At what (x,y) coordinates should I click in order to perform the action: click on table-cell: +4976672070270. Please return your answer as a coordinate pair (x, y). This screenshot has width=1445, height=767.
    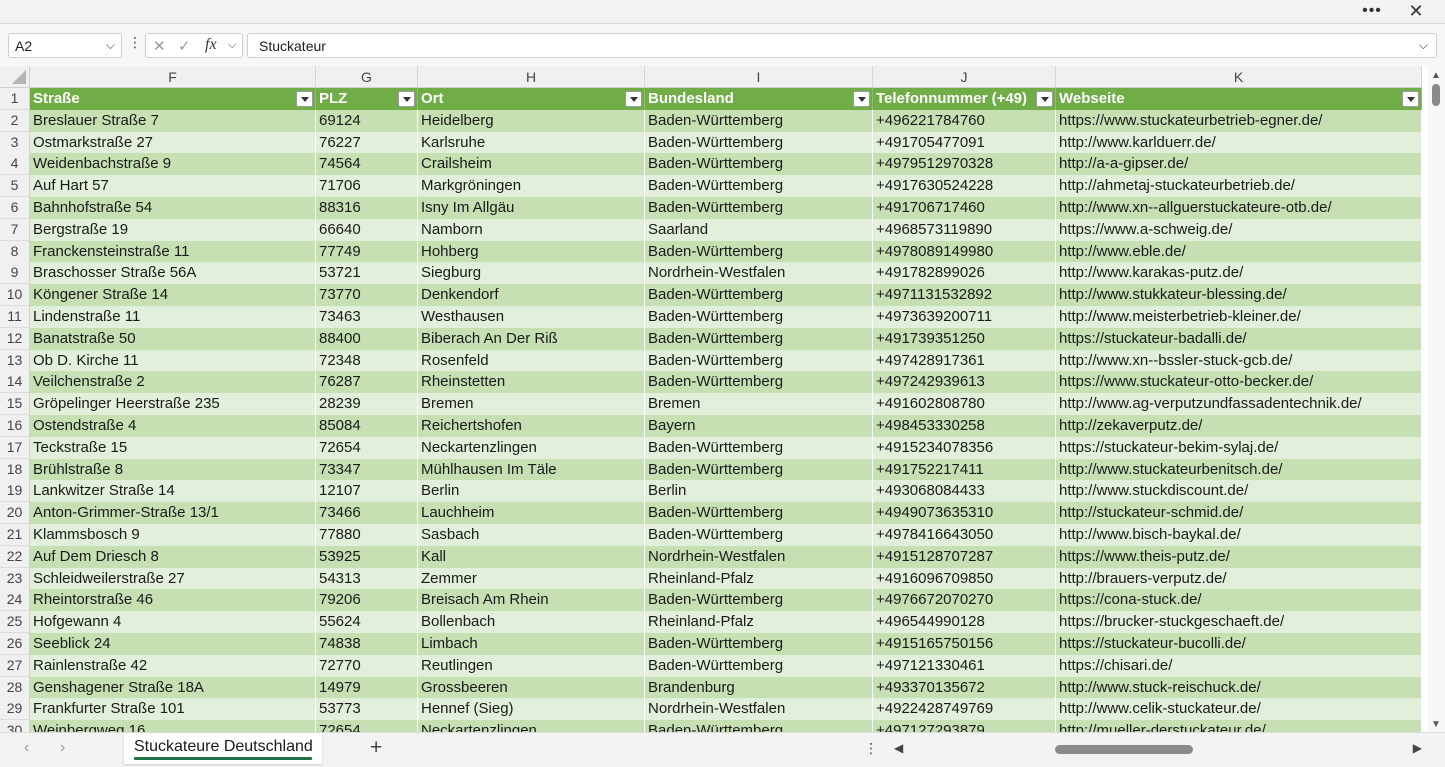
    Looking at the image, I should click on (964, 600).